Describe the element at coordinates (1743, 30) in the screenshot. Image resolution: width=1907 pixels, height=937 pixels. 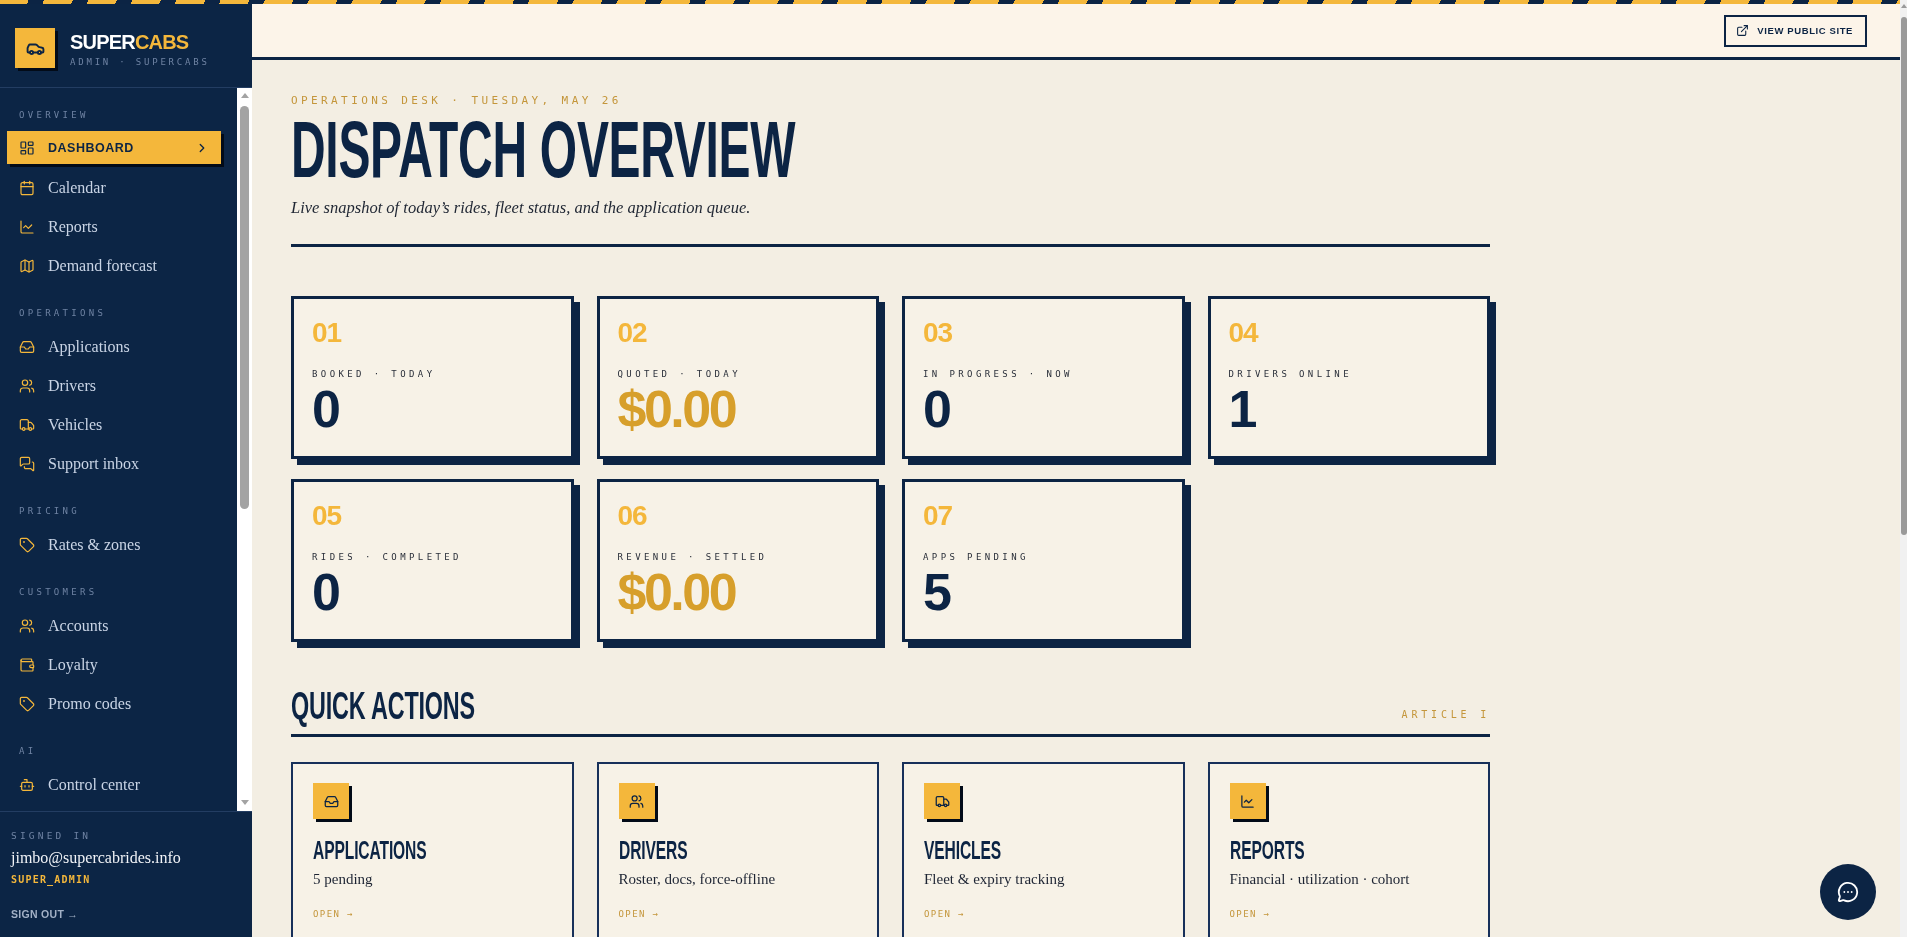
I see `external-link-icon` at that location.